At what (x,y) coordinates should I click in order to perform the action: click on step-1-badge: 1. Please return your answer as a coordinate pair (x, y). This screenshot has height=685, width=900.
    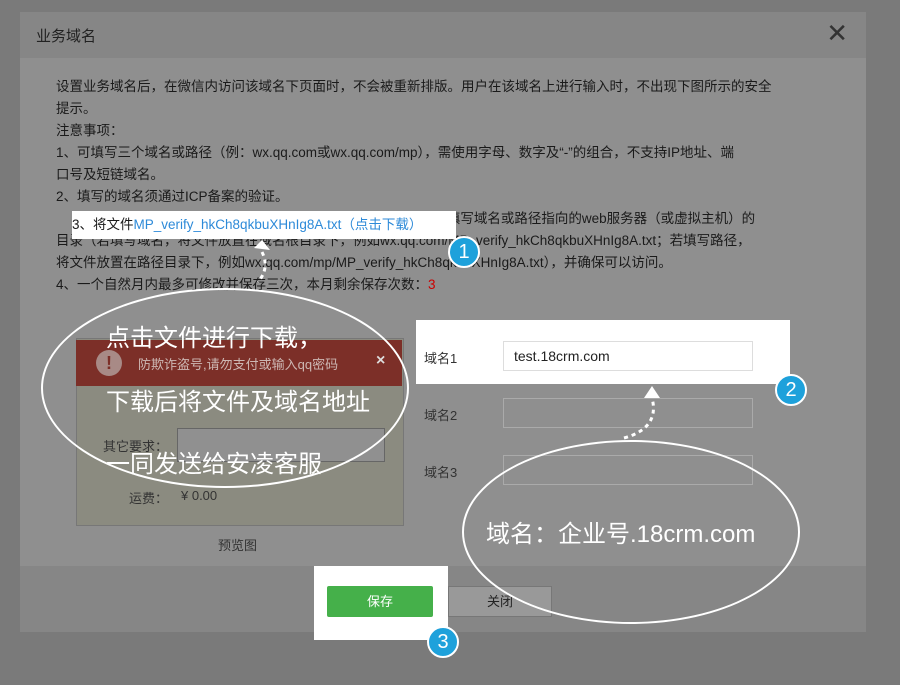
    Looking at the image, I should click on (464, 252).